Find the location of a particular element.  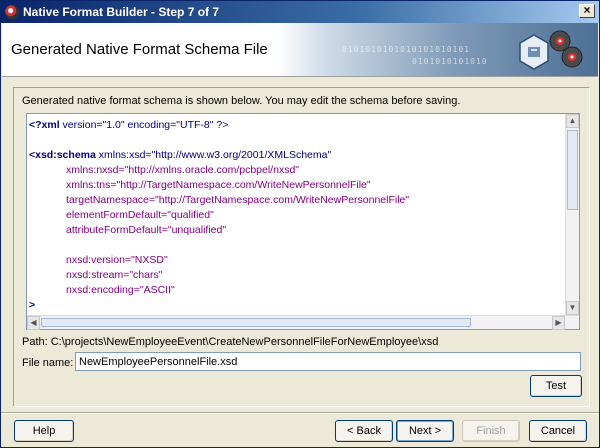

binary-decoration-2: 0101010101010 is located at coordinates (450, 61).